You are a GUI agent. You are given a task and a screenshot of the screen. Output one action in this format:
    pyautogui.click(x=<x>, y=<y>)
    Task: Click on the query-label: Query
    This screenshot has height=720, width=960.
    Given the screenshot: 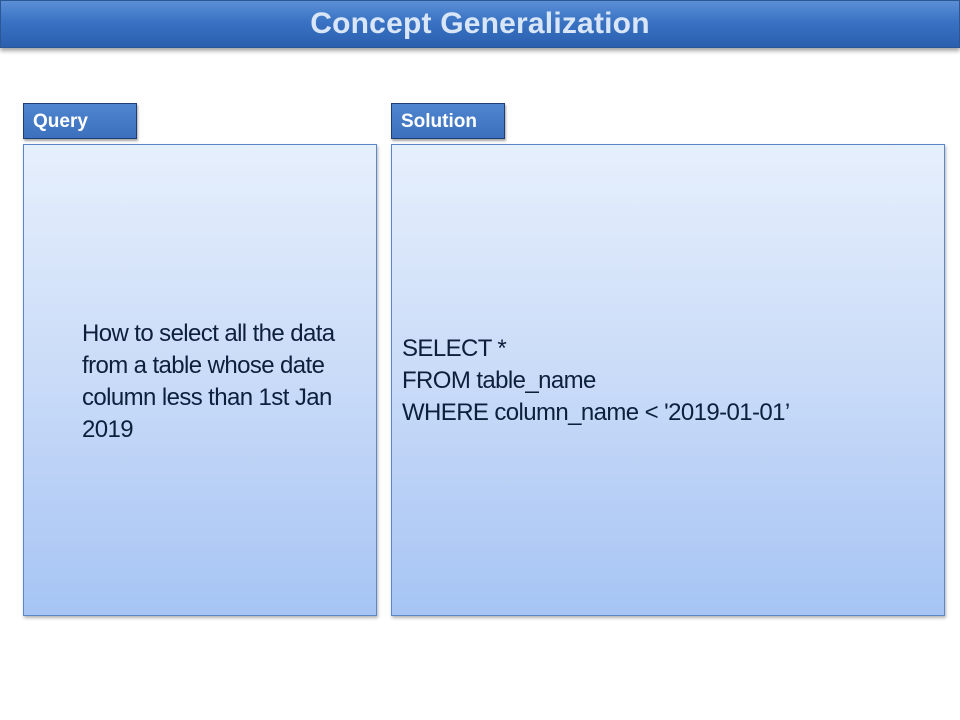 What is the action you would take?
    pyautogui.click(x=80, y=121)
    